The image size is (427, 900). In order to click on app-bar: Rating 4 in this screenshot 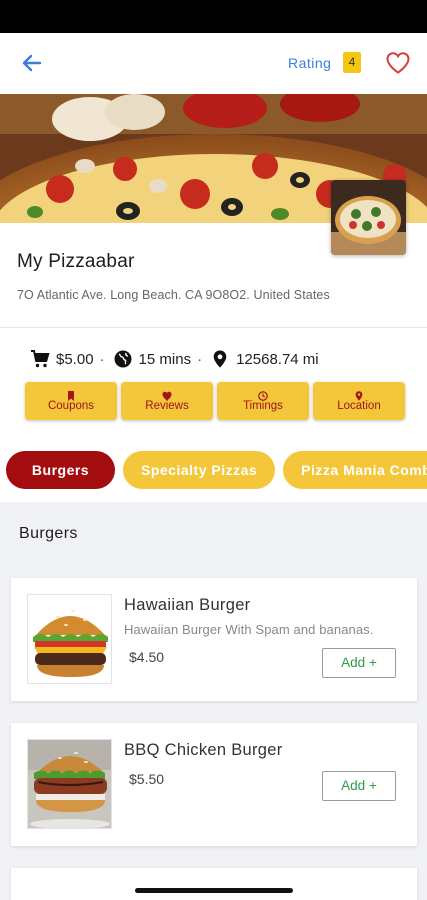, I will do `click(213, 63)`.